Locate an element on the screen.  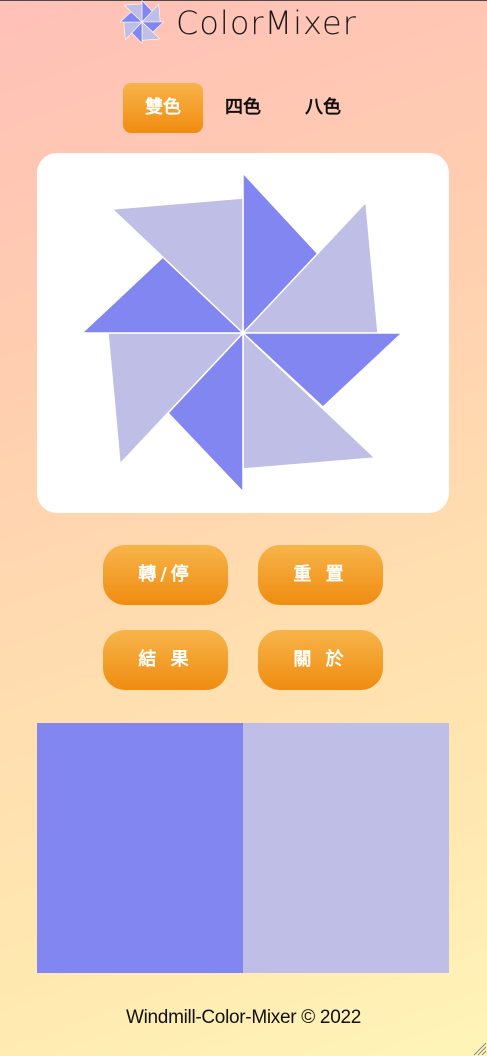
about-button: 關 於 is located at coordinates (320, 660).